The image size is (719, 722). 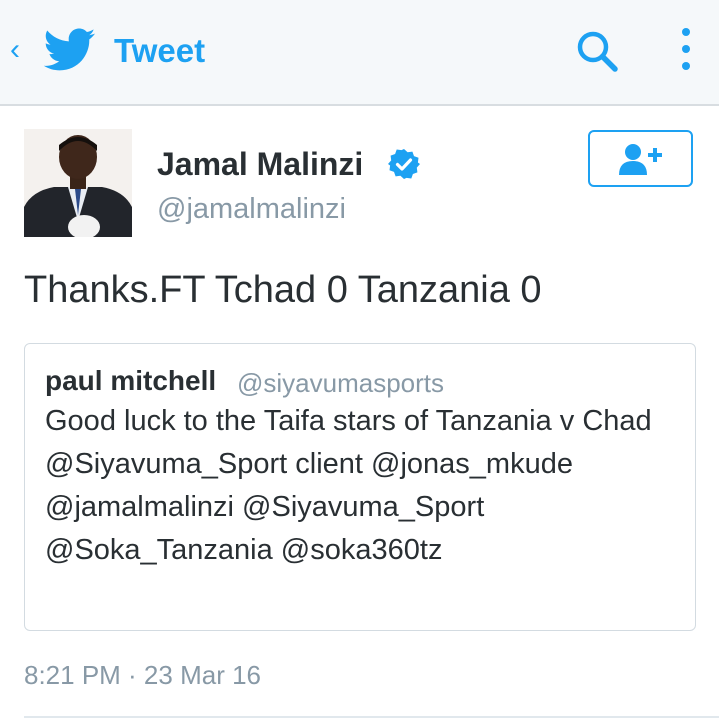 I want to click on avatar, so click(x=78, y=183).